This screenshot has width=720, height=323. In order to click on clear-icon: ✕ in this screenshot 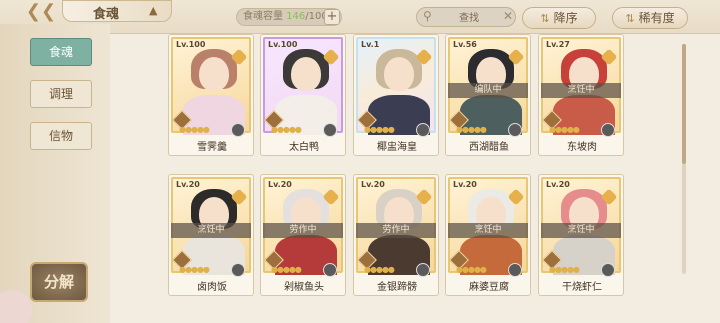, I will do `click(508, 16)`.